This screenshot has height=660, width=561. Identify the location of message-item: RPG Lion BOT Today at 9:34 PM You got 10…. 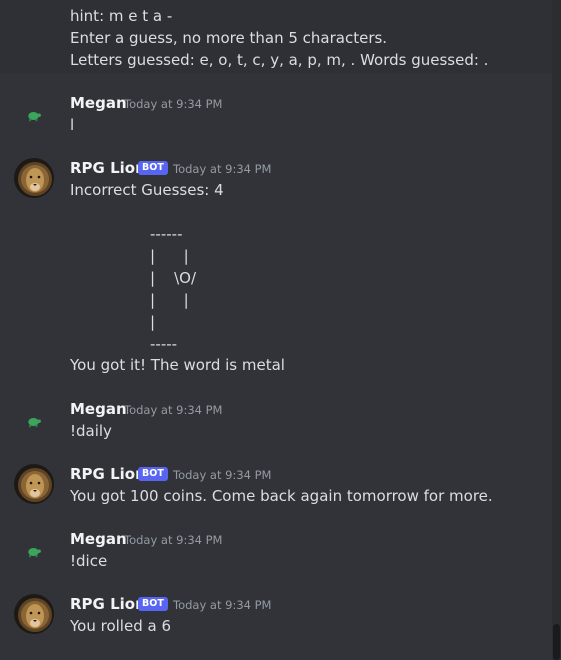
(276, 486).